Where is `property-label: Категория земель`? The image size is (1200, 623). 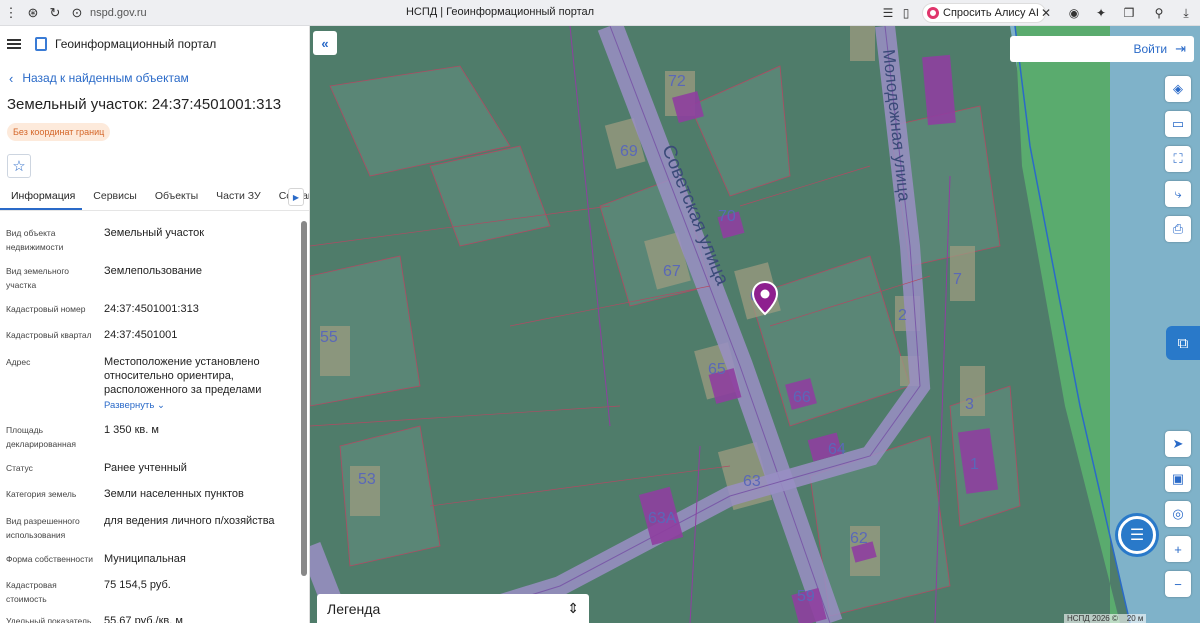 property-label: Категория земель is located at coordinates (41, 494).